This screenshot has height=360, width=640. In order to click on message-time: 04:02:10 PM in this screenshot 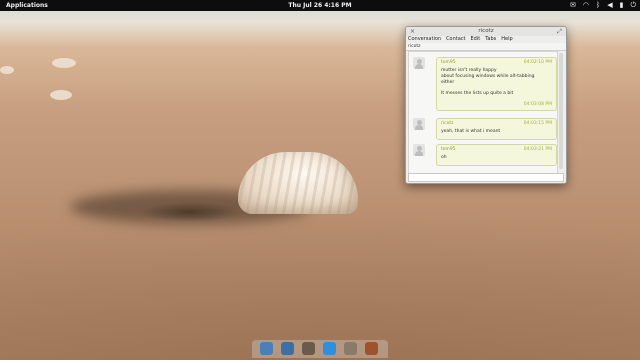, I will do `click(537, 62)`.